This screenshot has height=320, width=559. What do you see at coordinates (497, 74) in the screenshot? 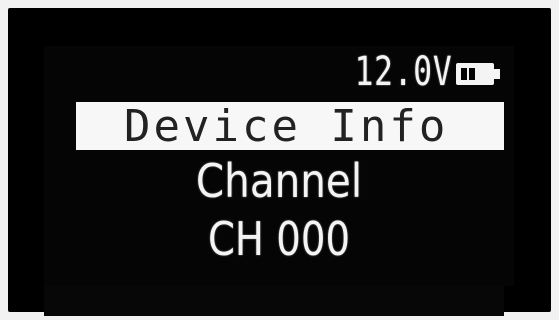
I see `battery-terminal` at bounding box center [497, 74].